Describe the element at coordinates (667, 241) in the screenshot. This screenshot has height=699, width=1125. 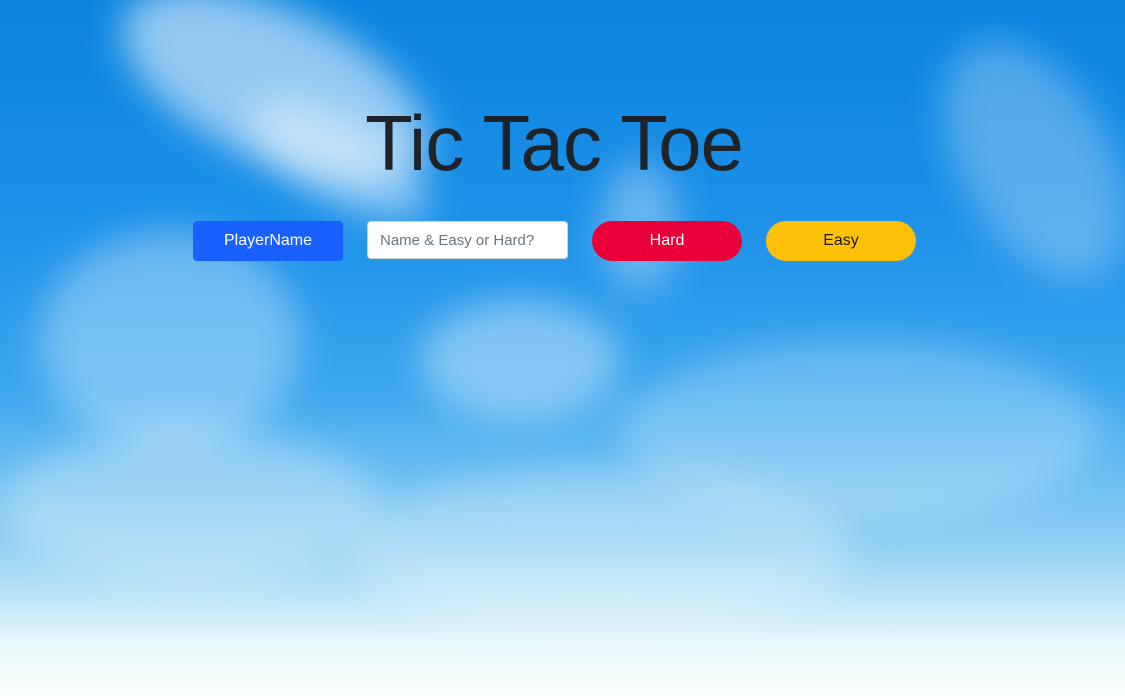
I see `hard-button: Hard` at that location.